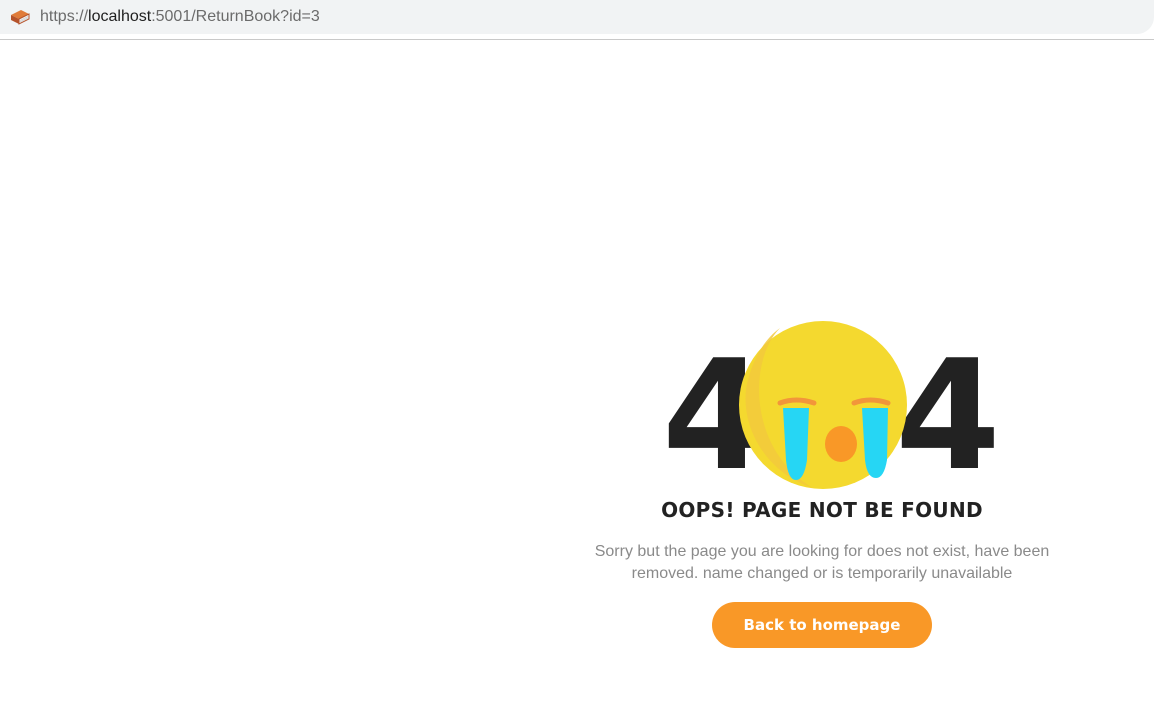 The width and height of the screenshot is (1154, 722). I want to click on url-scheme: https://, so click(64, 16).